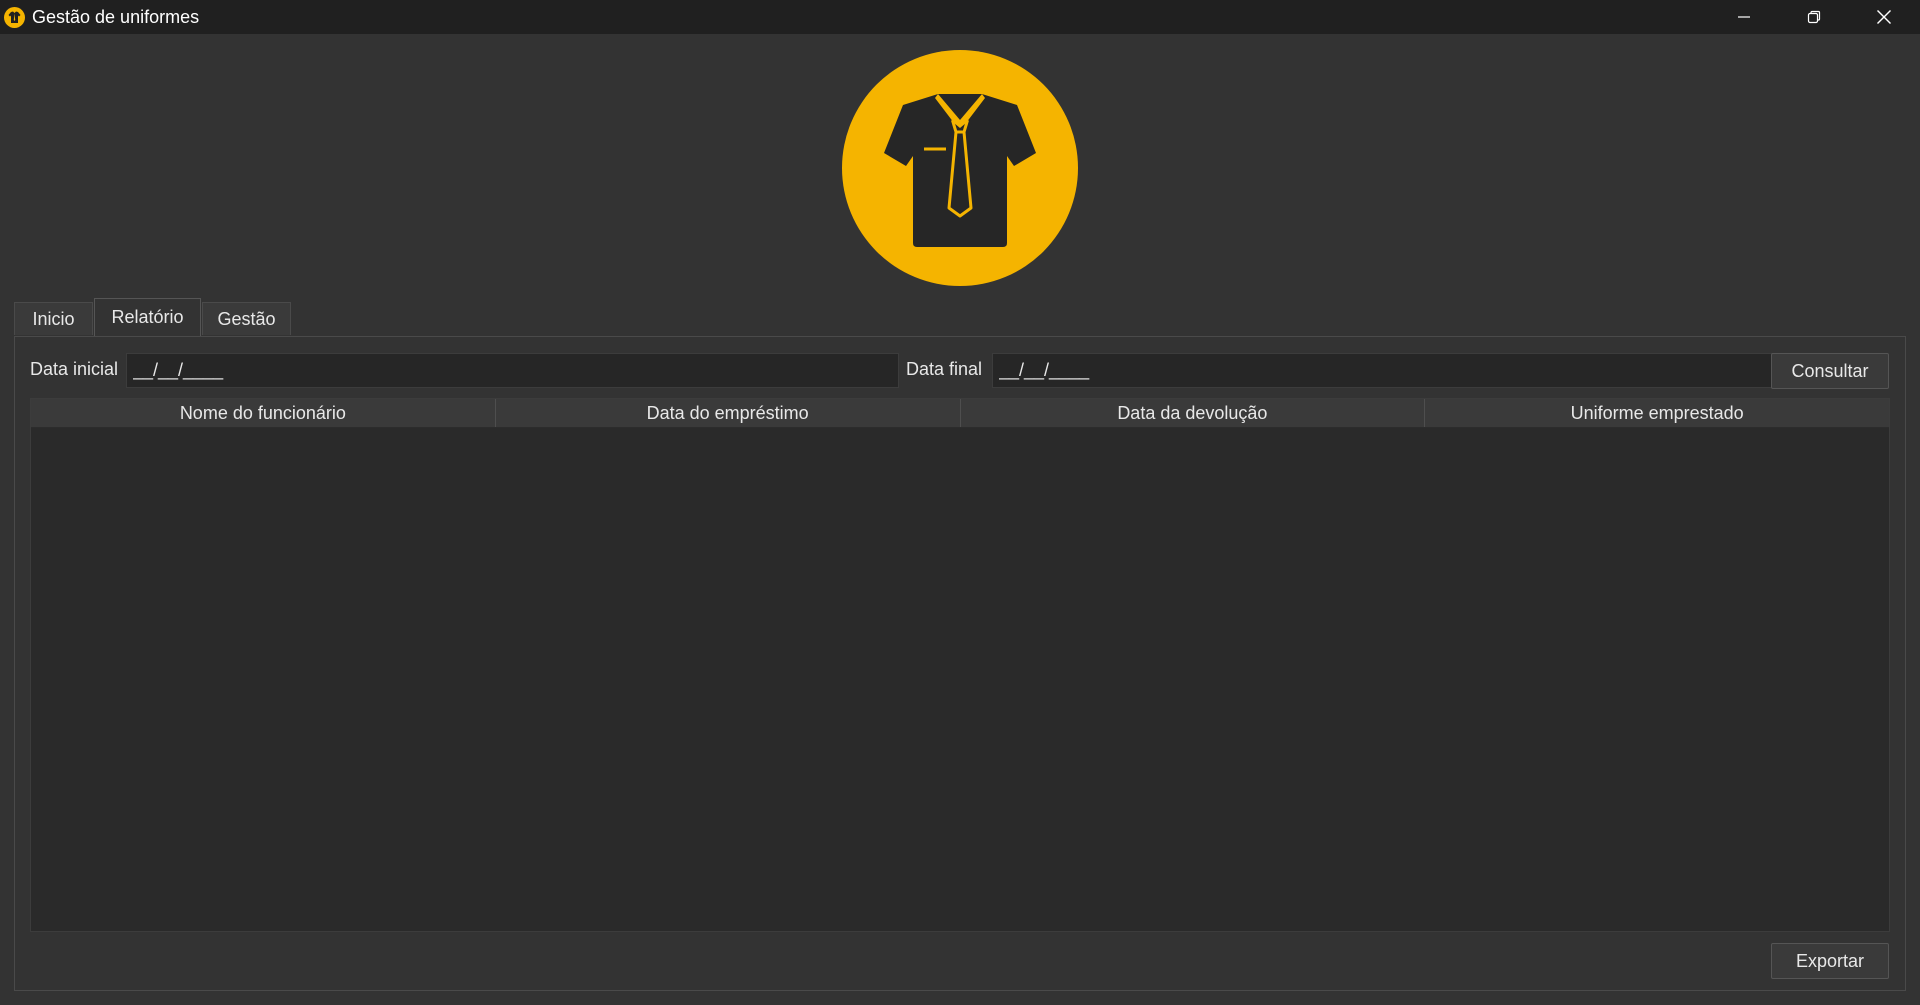 Image resolution: width=1920 pixels, height=1005 pixels. I want to click on tab-relatorio: Relatório, so click(147, 317).